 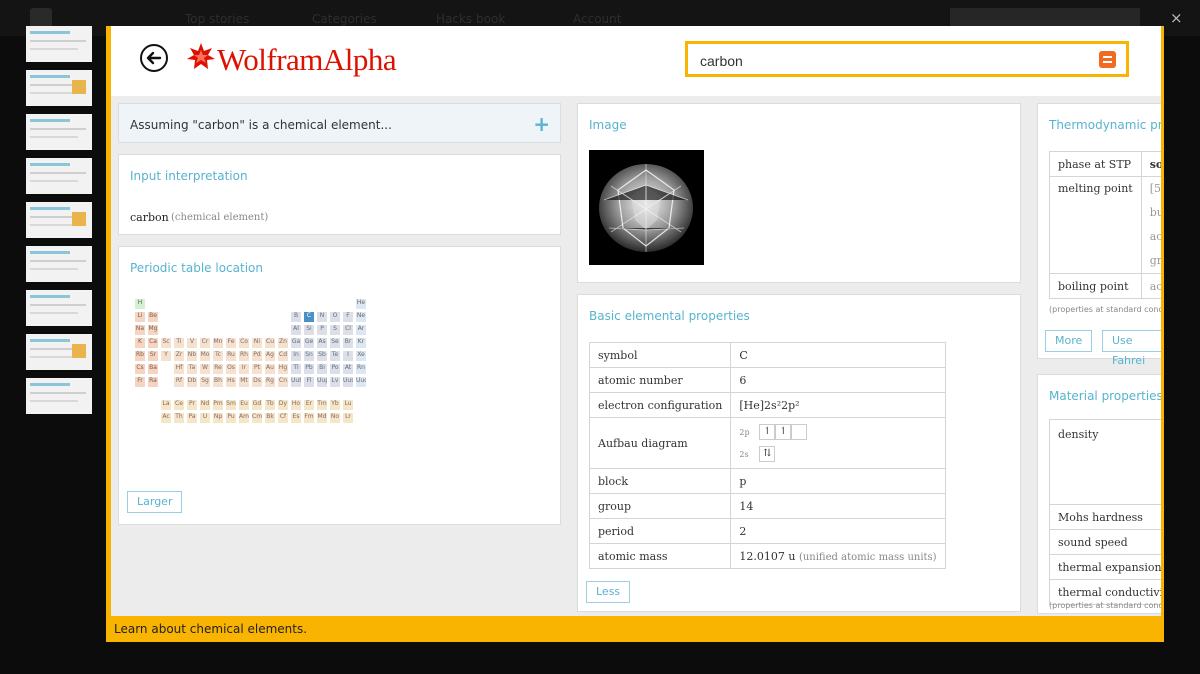 I want to click on table-row: density, so click(x=1105, y=462).